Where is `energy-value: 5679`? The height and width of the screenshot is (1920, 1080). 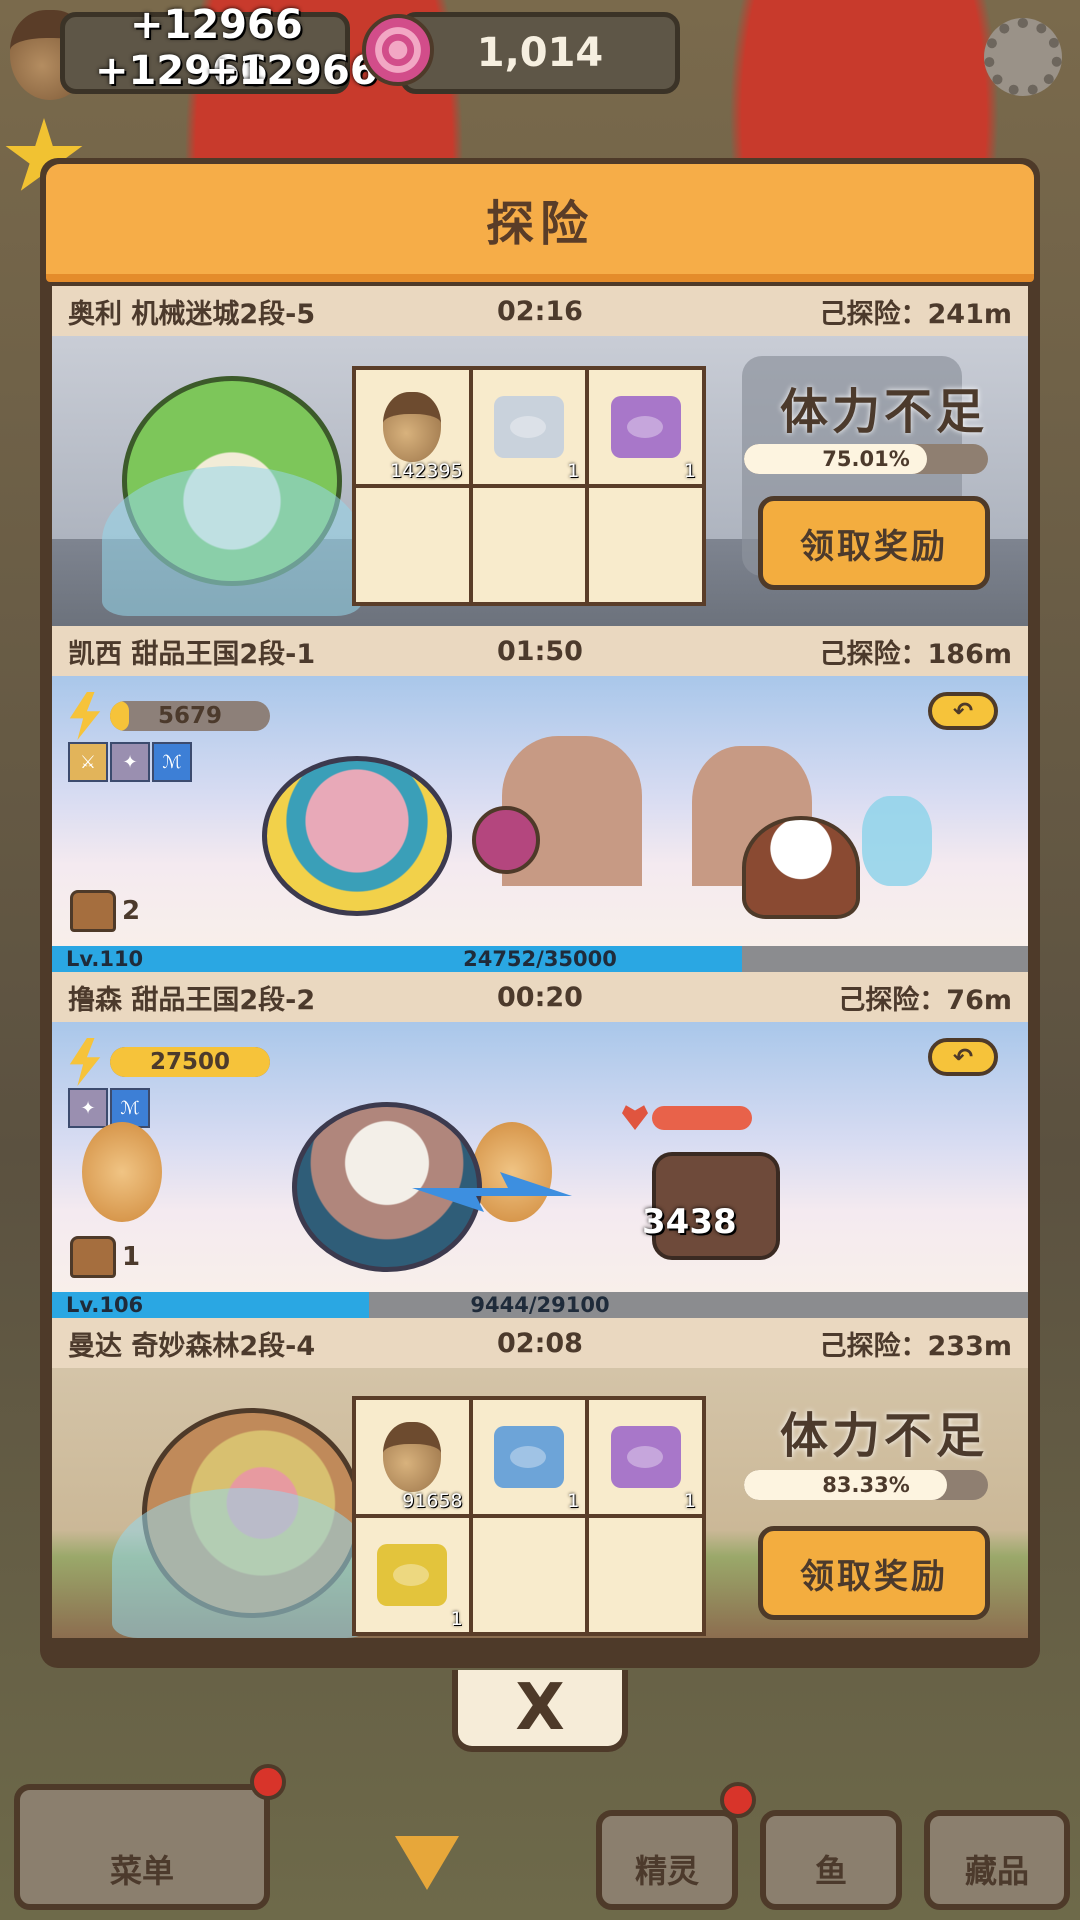 energy-value: 5679 is located at coordinates (189, 716).